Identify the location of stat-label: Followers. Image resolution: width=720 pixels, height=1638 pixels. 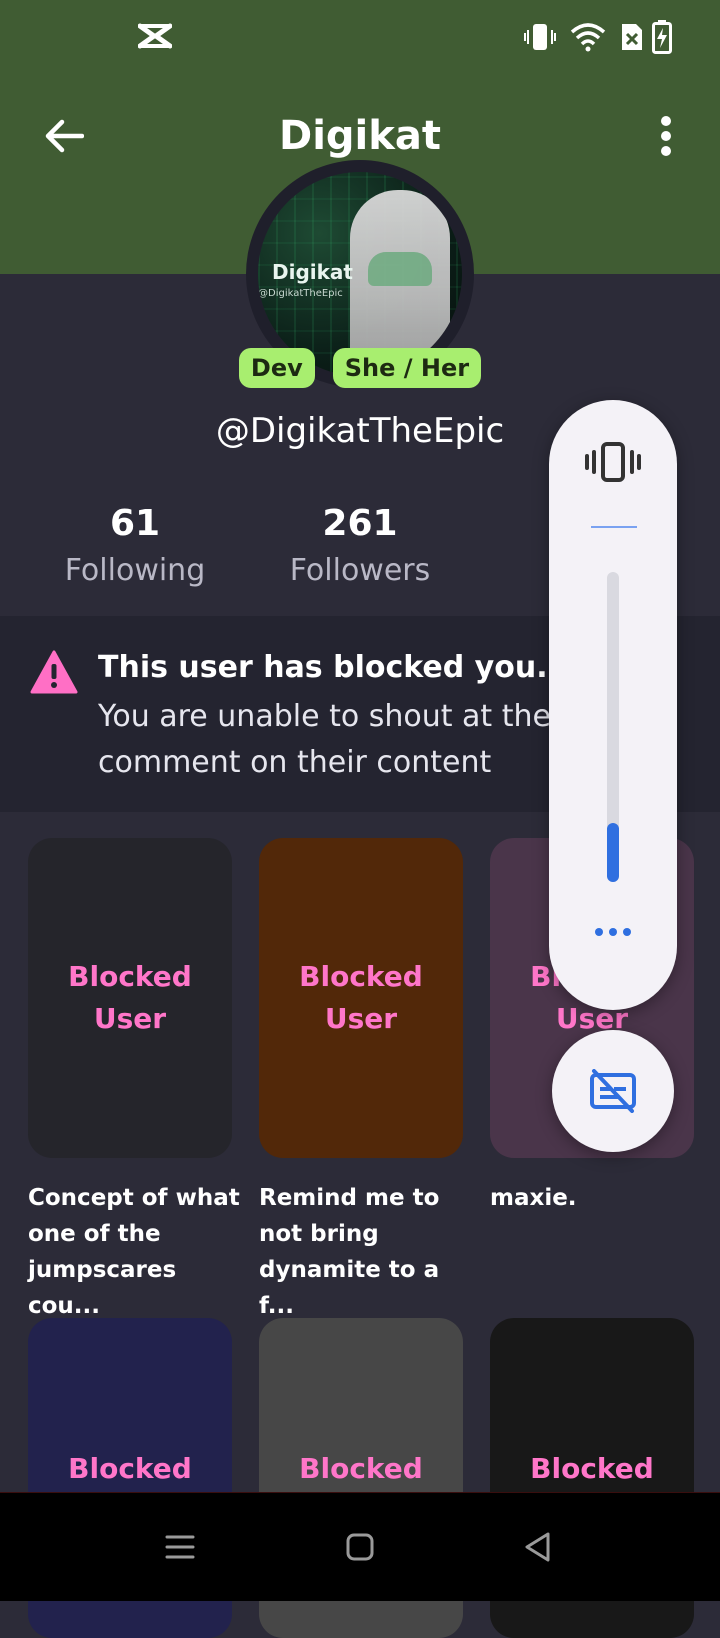
(360, 570).